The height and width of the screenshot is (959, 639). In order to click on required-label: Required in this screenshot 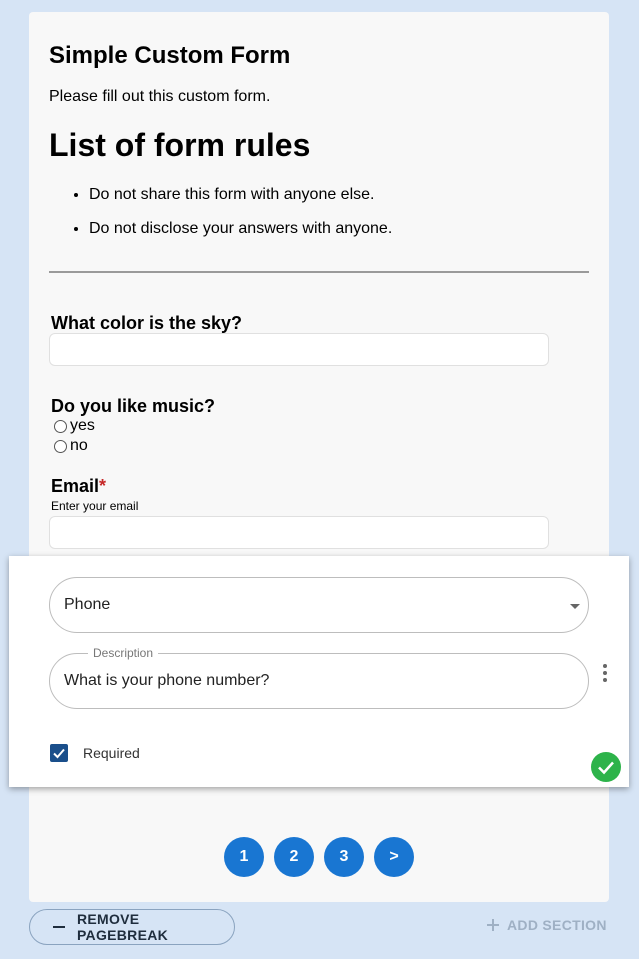, I will do `click(111, 753)`.